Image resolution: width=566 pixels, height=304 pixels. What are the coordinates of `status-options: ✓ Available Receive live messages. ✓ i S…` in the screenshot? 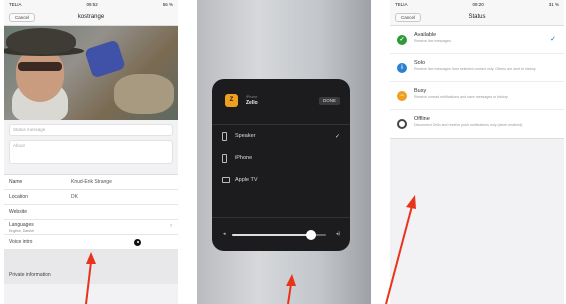 It's located at (477, 82).